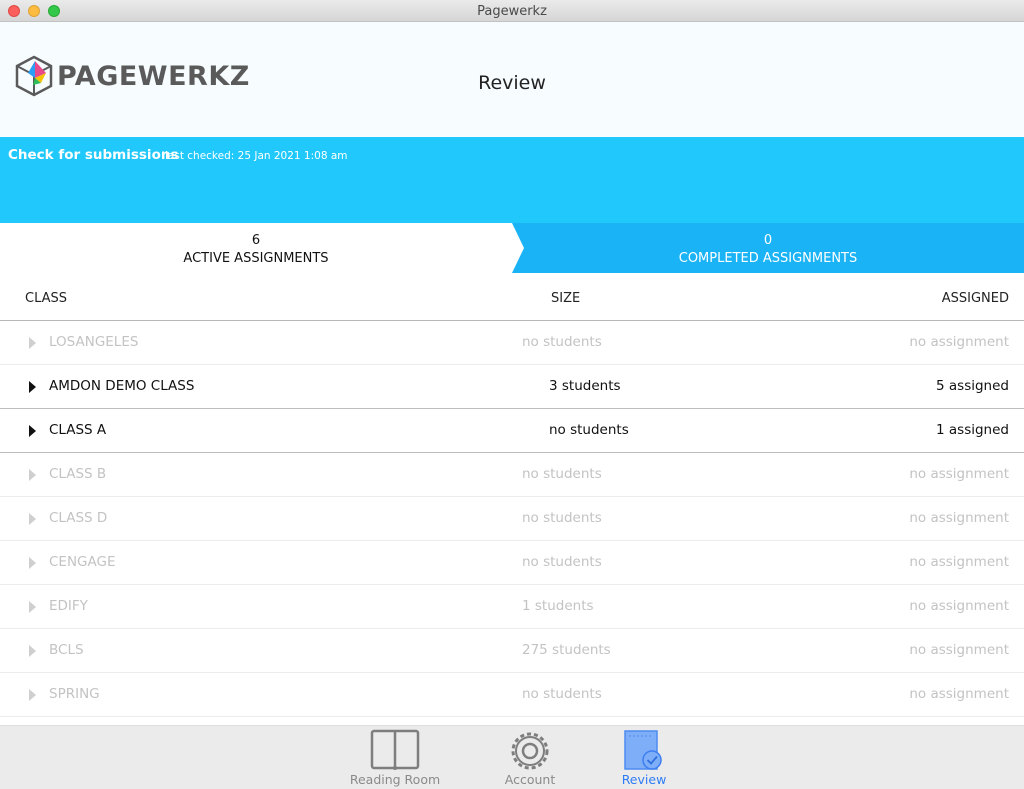 This screenshot has height=789, width=1024. Describe the element at coordinates (512, 343) in the screenshot. I see `class-row: LOSANGELES no students no assignment` at that location.